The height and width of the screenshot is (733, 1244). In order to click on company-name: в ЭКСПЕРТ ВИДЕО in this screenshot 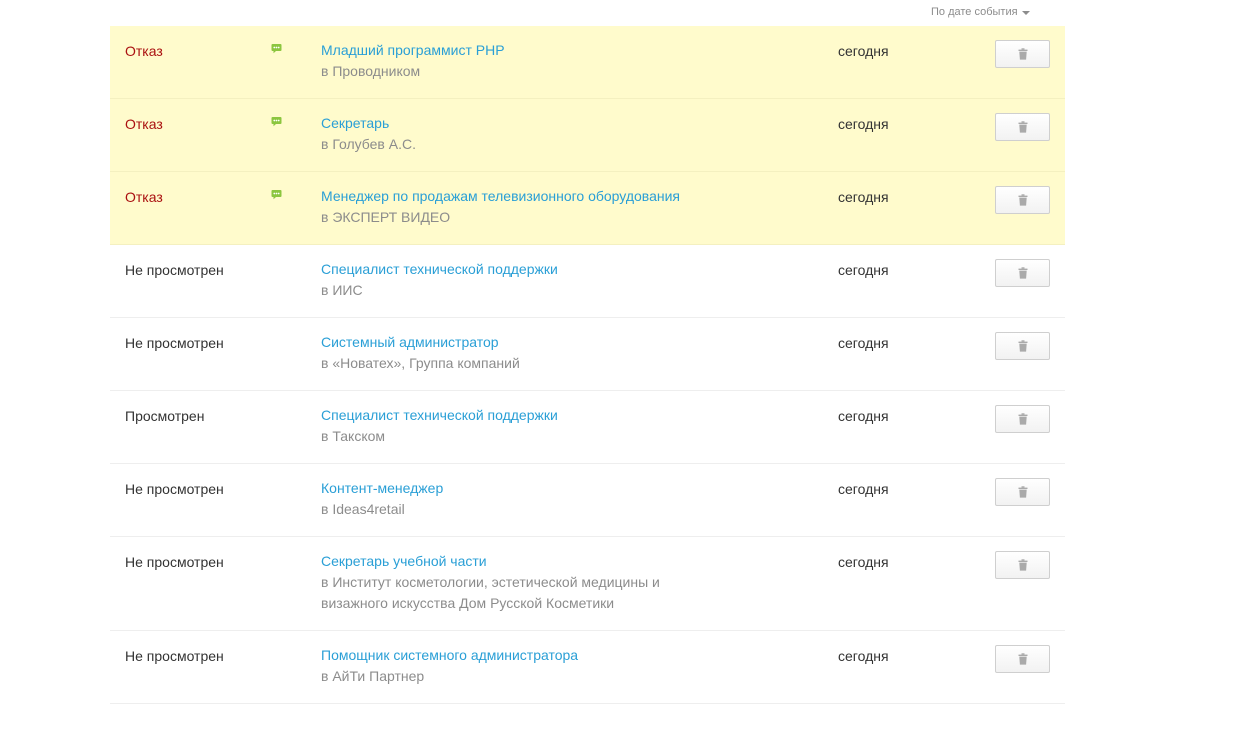, I will do `click(386, 217)`.